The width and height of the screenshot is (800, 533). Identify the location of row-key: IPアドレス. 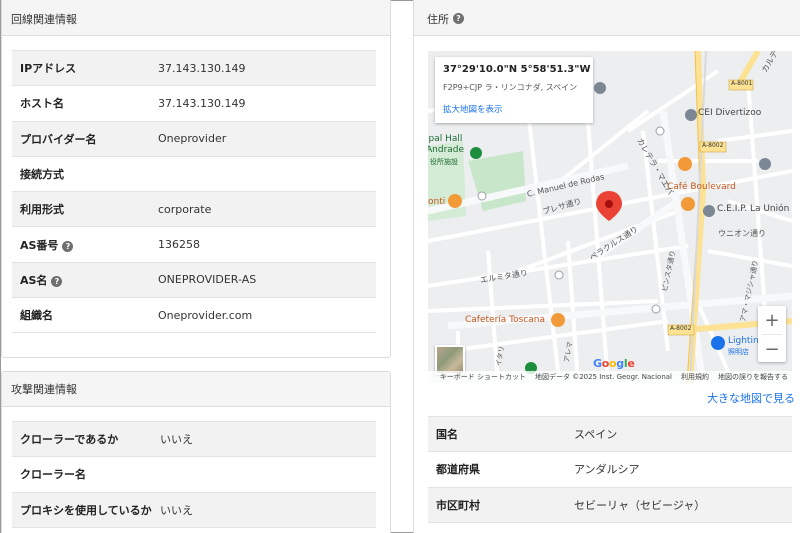
(85, 68).